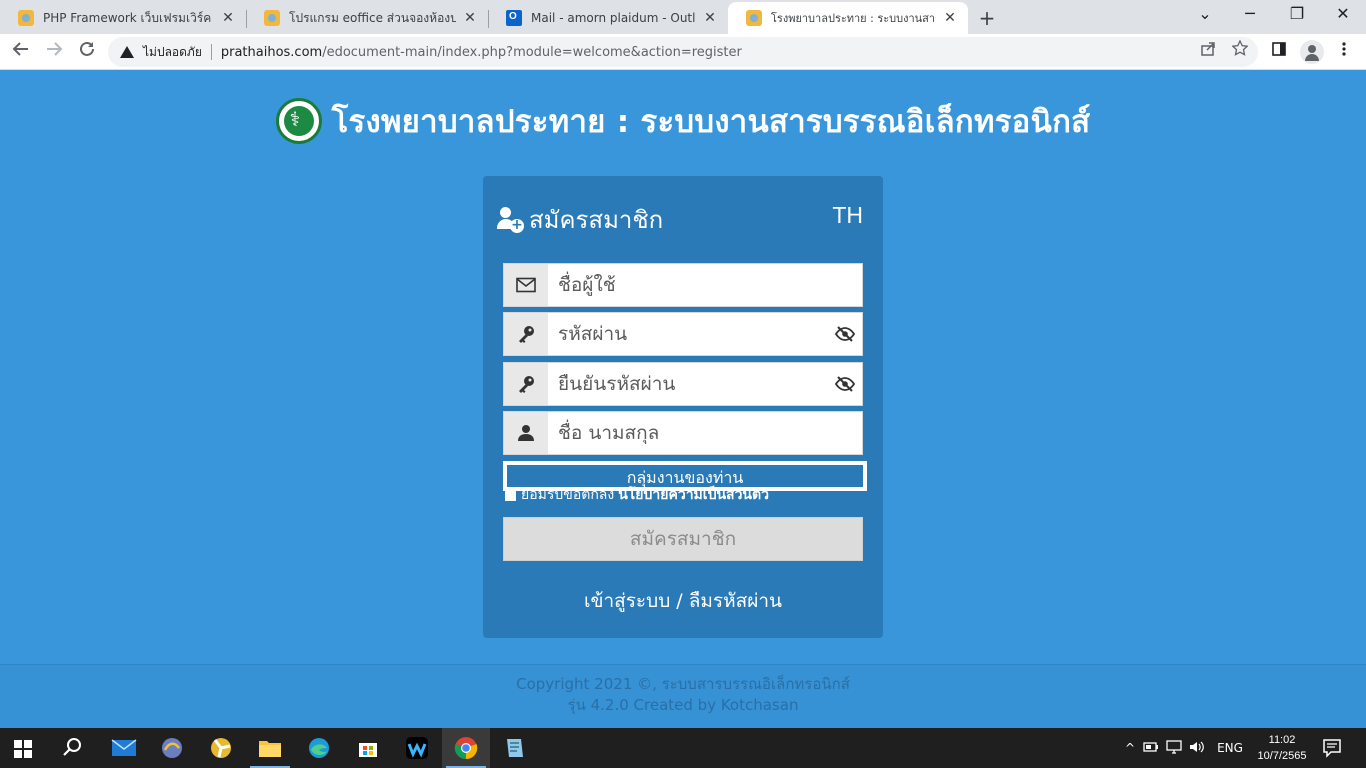 The width and height of the screenshot is (1366, 768). I want to click on chrome-icon, so click(466, 748).